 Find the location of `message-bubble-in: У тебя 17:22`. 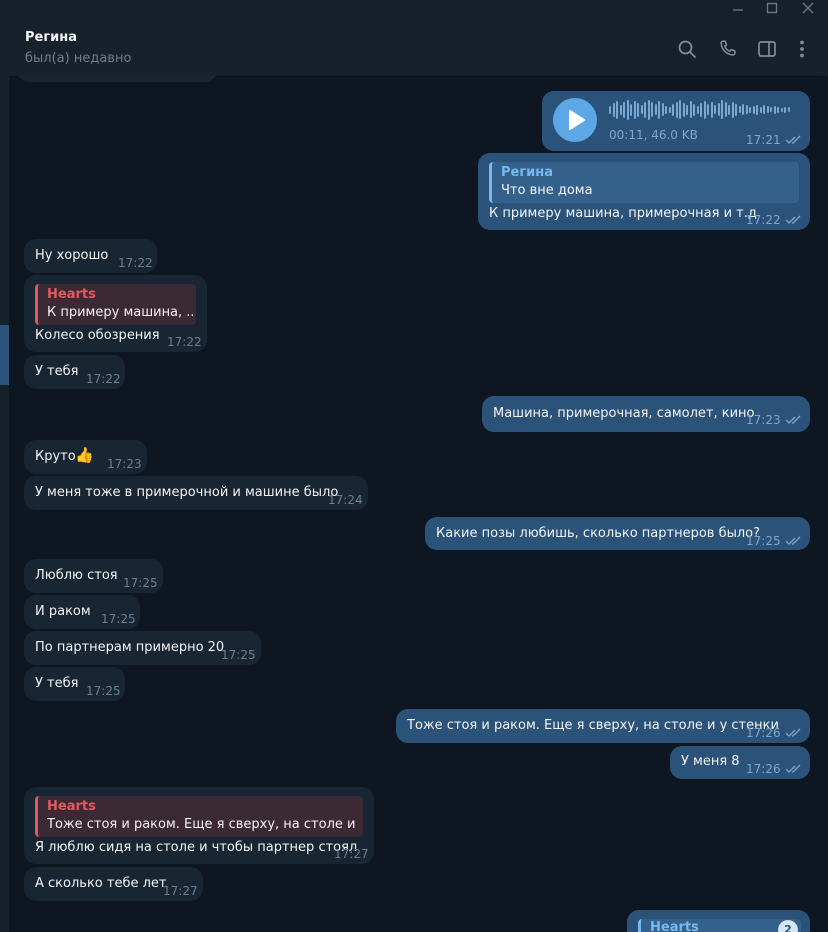

message-bubble-in: У тебя 17:22 is located at coordinates (74, 372).